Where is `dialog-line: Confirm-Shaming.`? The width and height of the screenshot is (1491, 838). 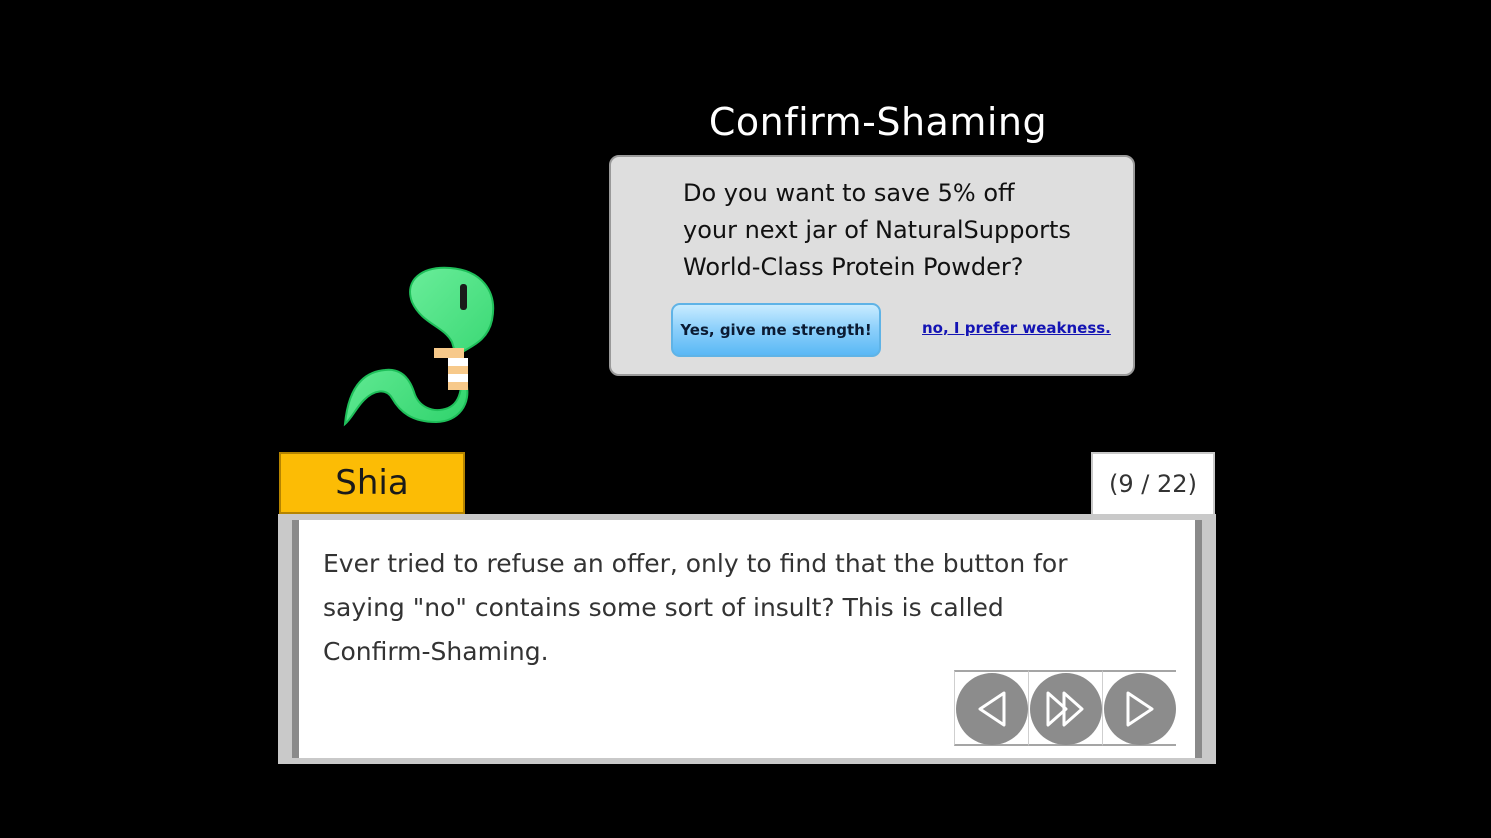
dialog-line: Confirm-Shaming. is located at coordinates (436, 651).